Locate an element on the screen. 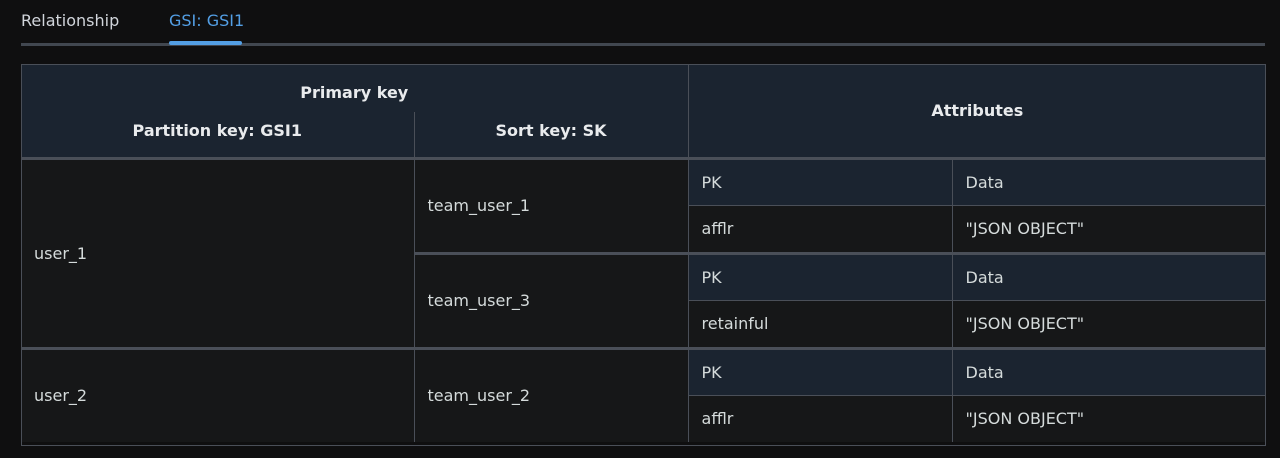 The width and height of the screenshot is (1280, 458). table-cell-sort: team_user_1 is located at coordinates (551, 206).